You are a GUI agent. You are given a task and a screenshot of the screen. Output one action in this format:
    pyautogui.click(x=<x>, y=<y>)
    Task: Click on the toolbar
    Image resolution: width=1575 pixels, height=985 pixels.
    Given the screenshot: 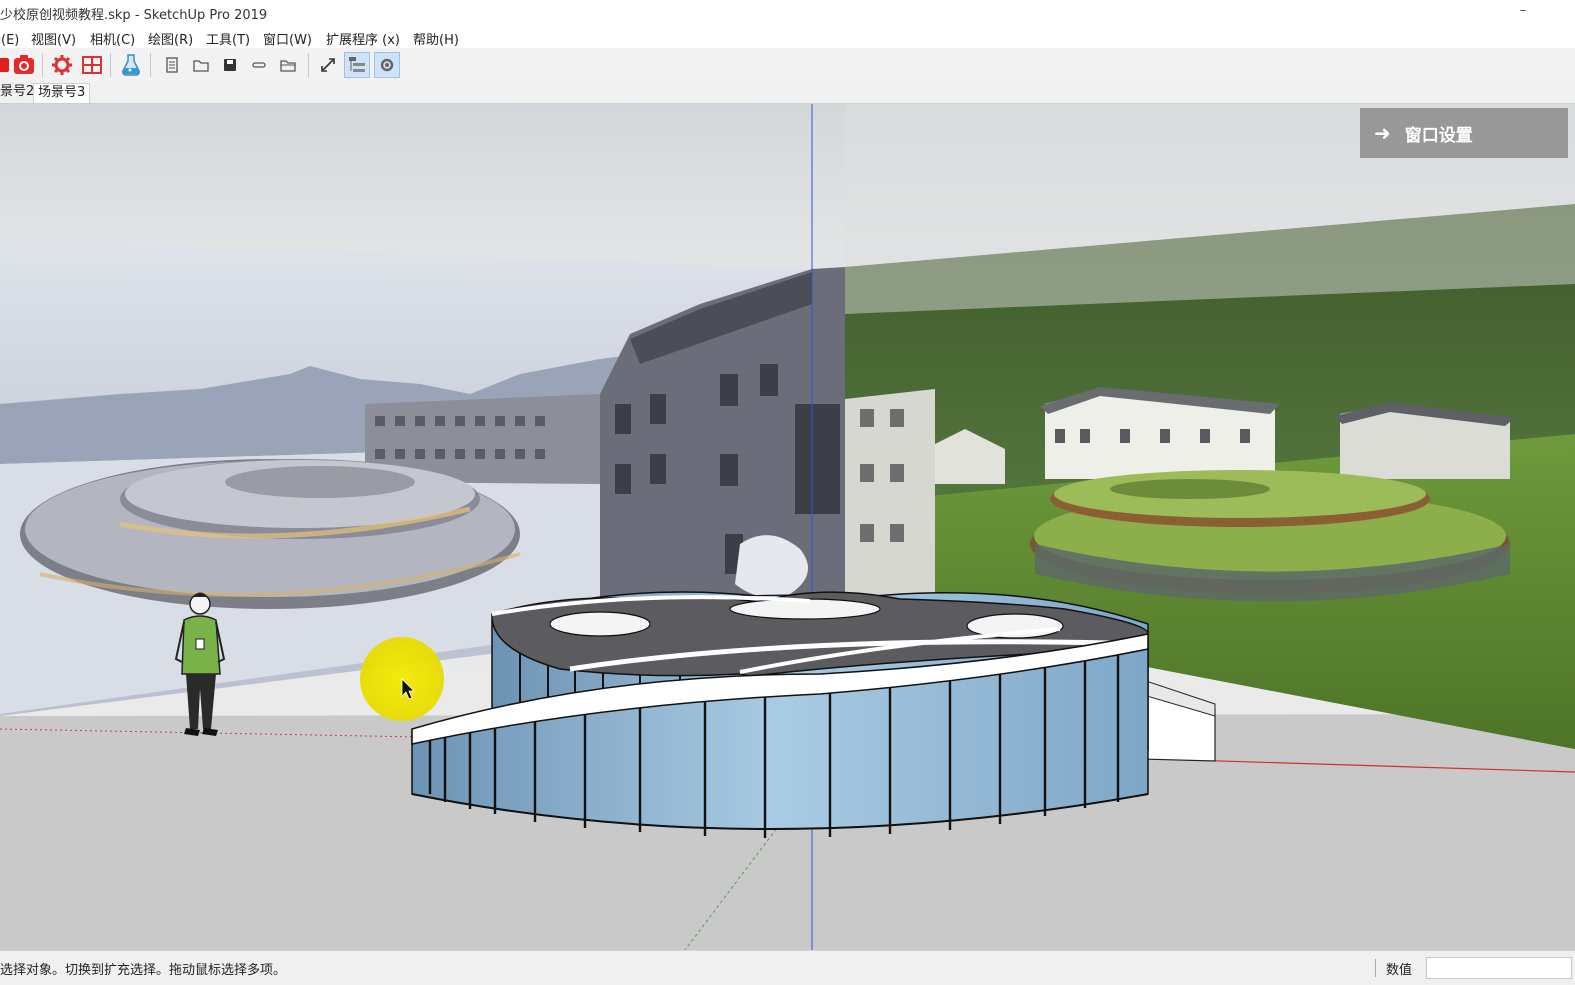 What is the action you would take?
    pyautogui.click(x=787, y=65)
    